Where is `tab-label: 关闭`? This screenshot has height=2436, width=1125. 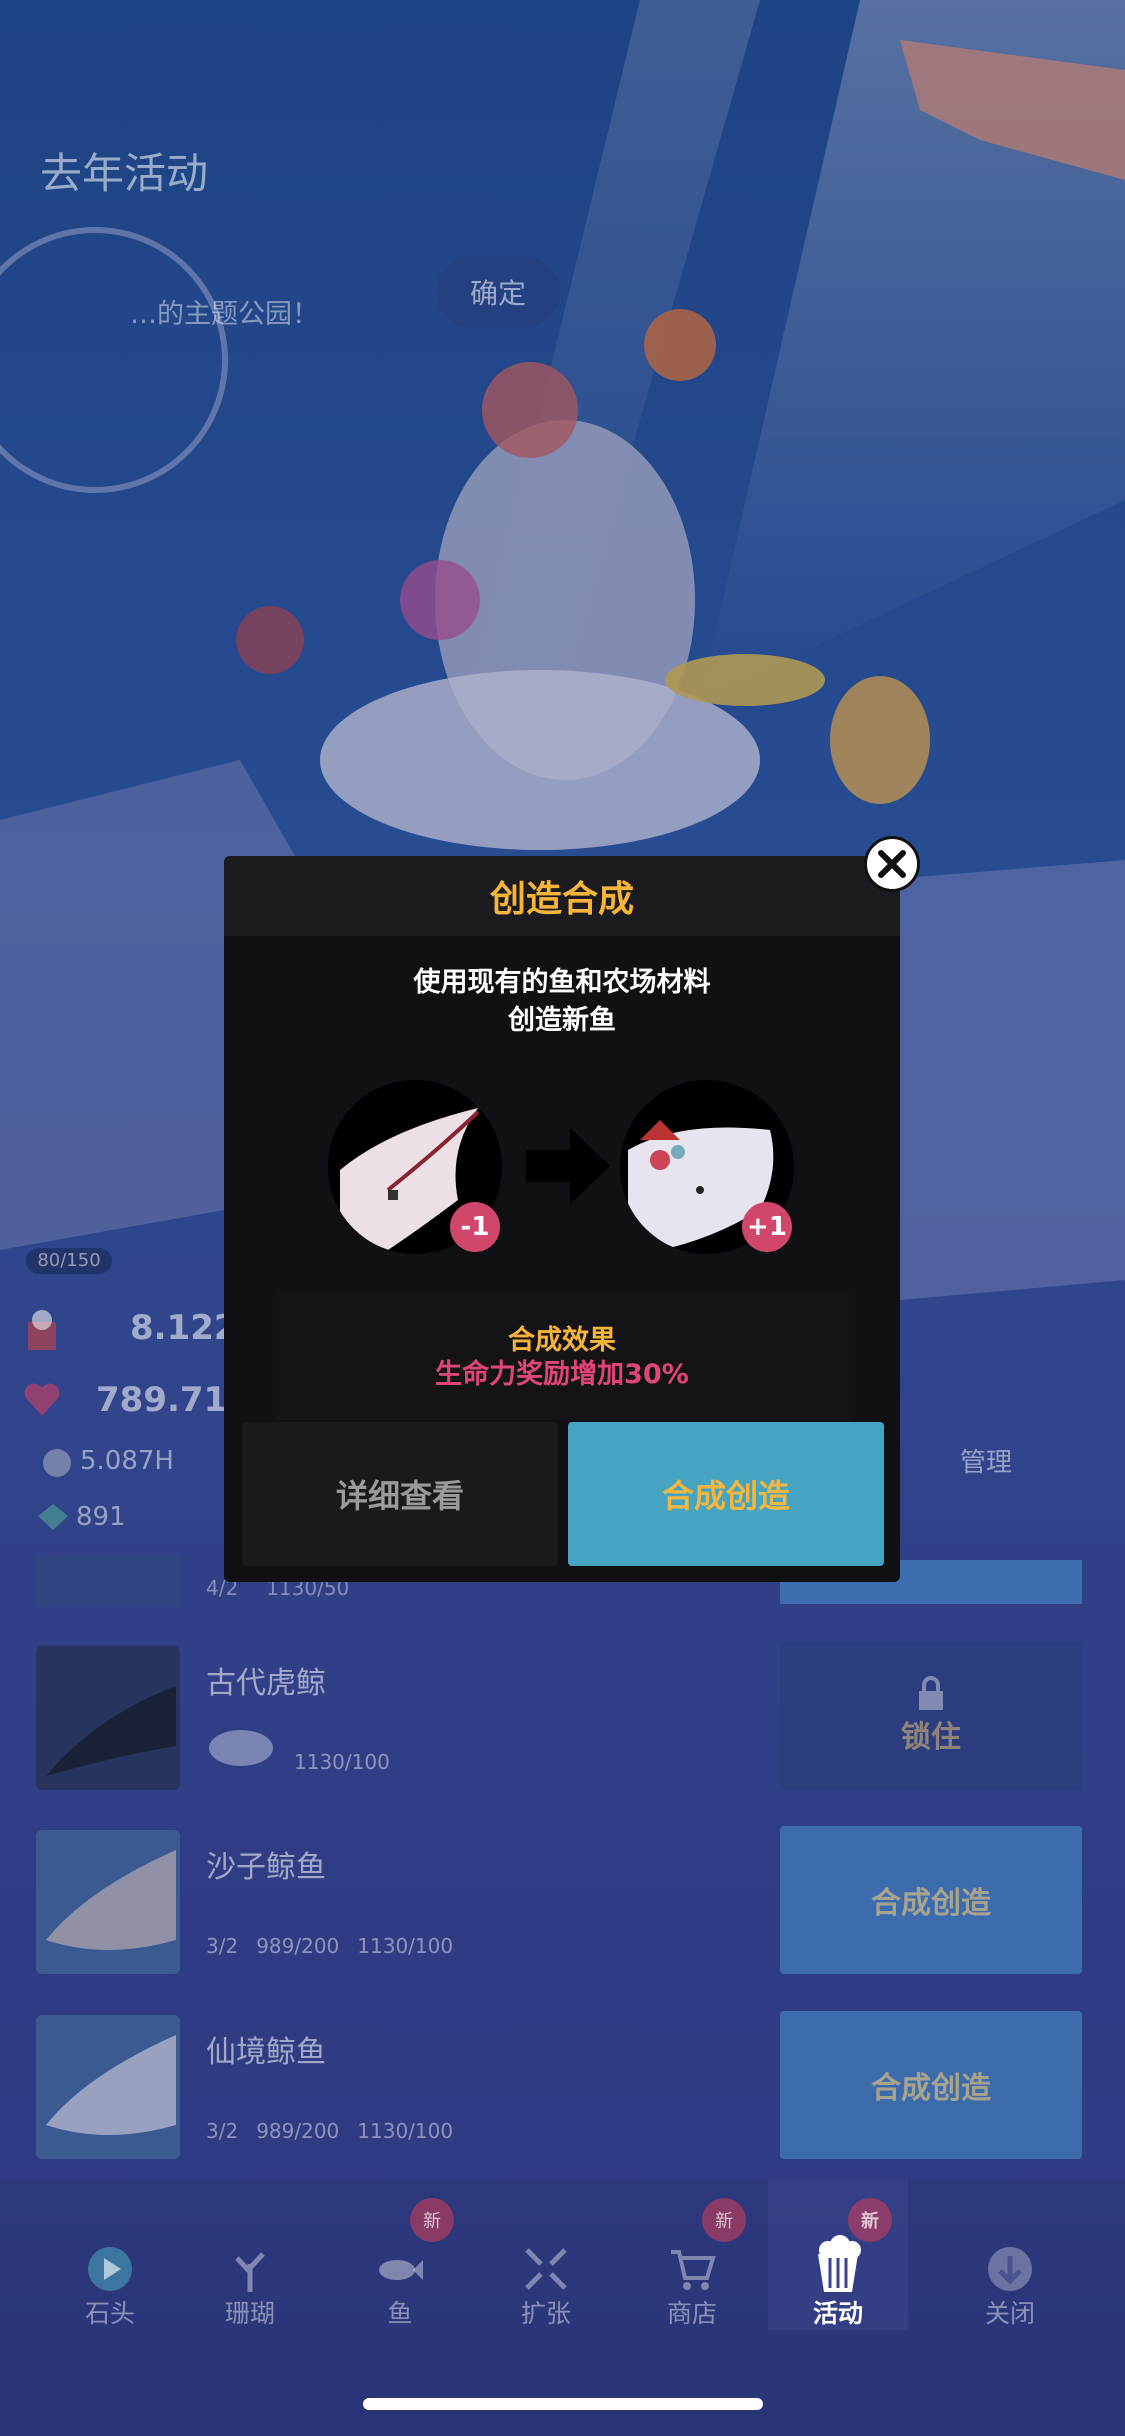 tab-label: 关闭 is located at coordinates (1009, 2313).